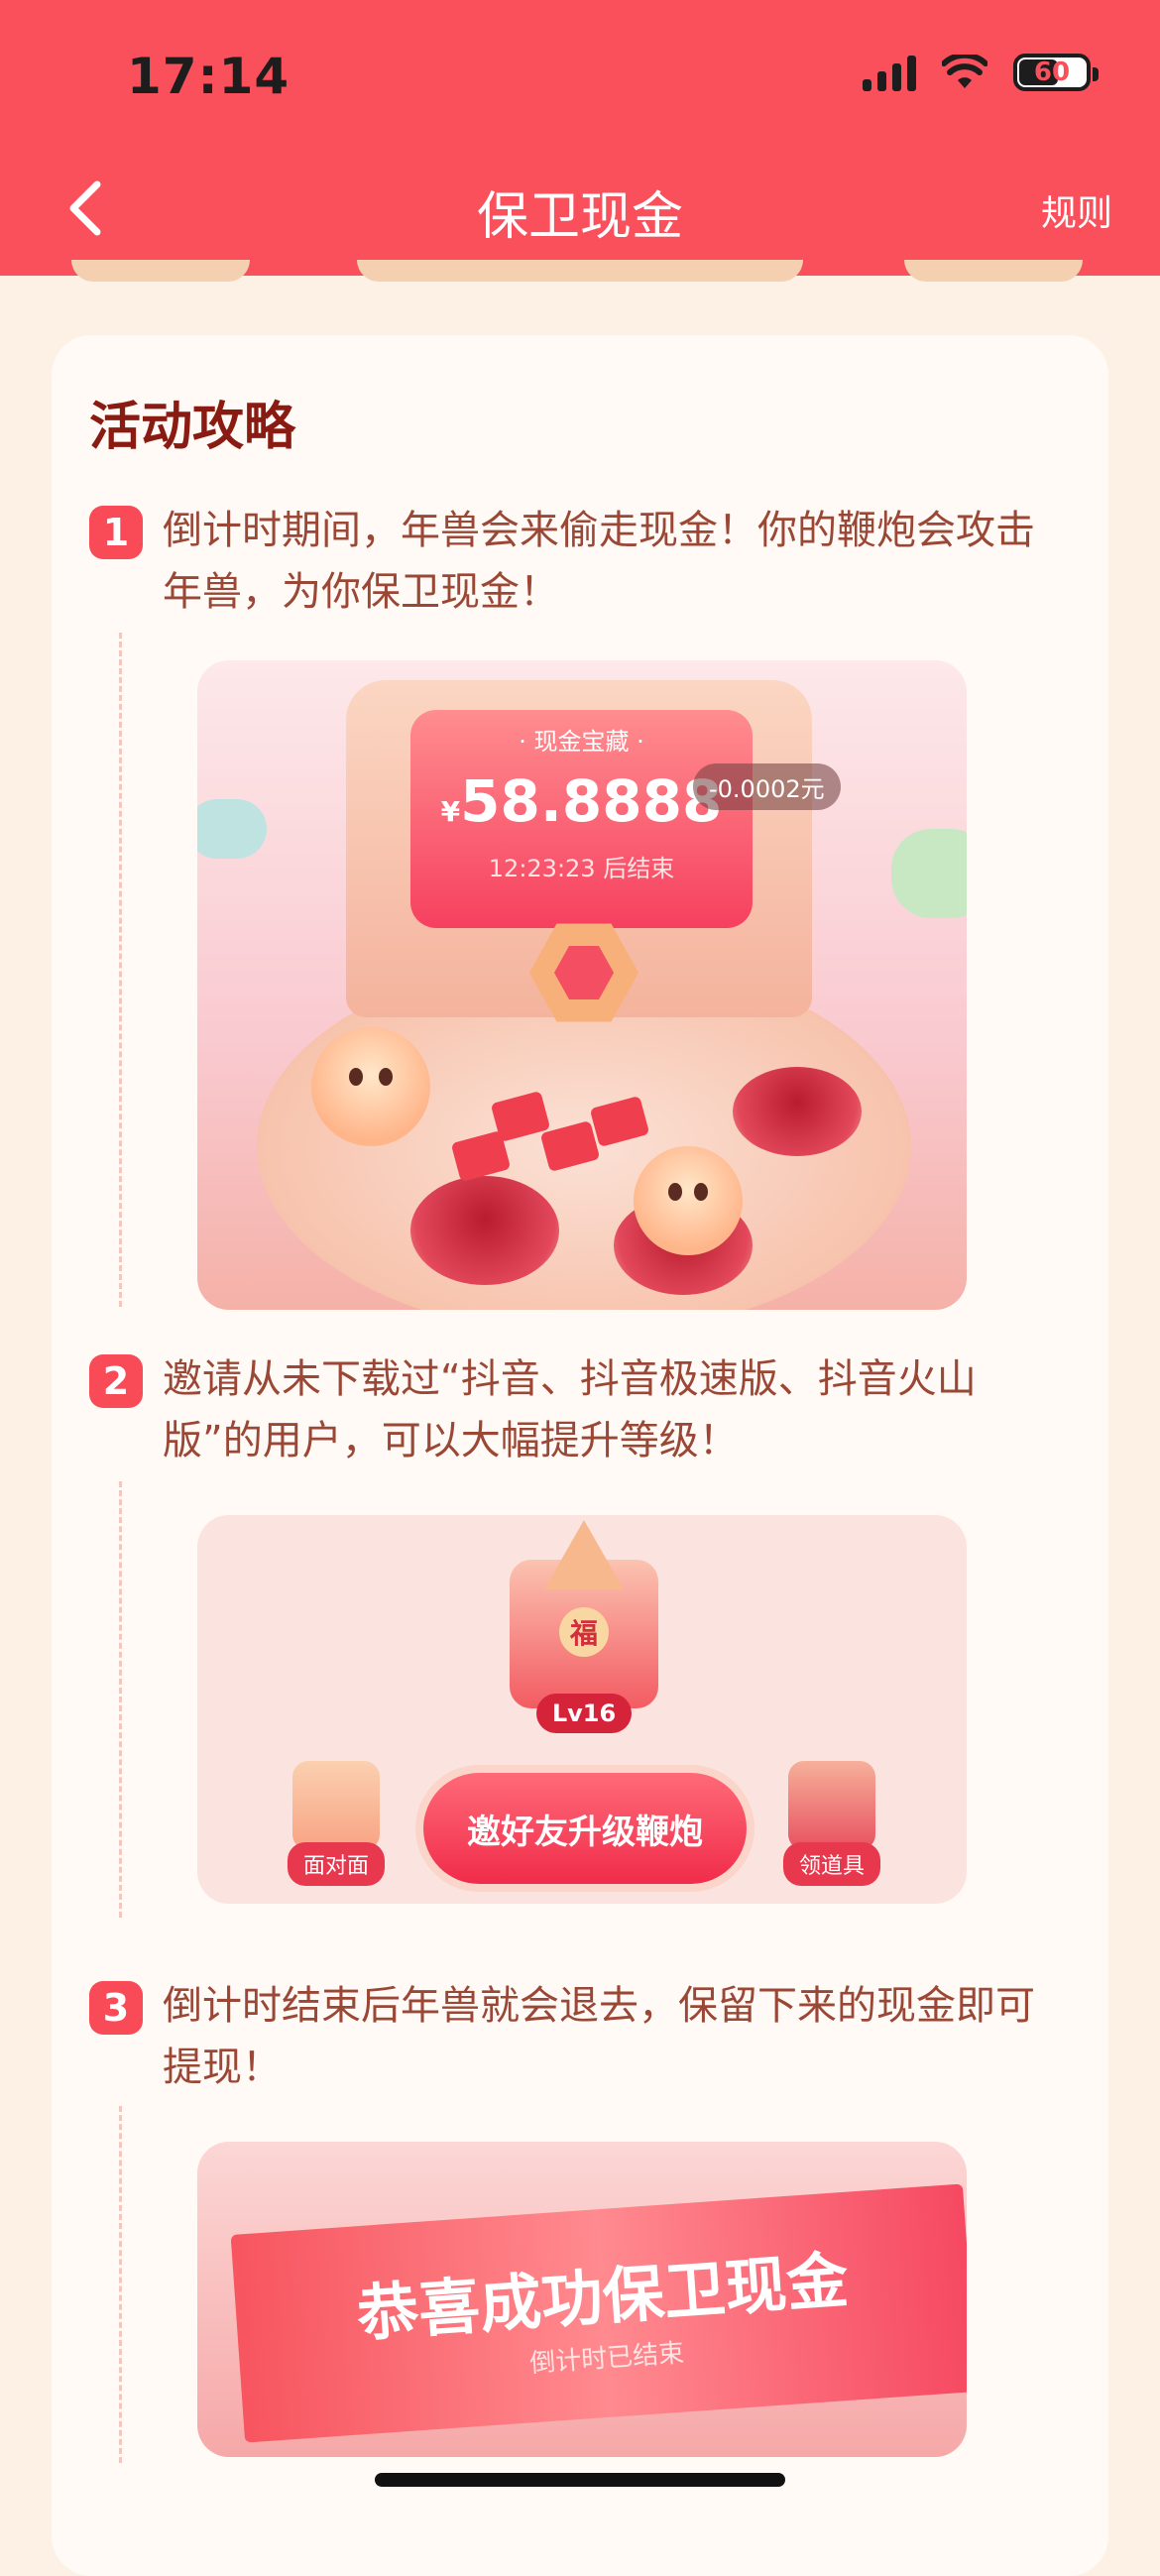 The image size is (1160, 2576). What do you see at coordinates (929, 874) in the screenshot?
I see `hill-decoration` at bounding box center [929, 874].